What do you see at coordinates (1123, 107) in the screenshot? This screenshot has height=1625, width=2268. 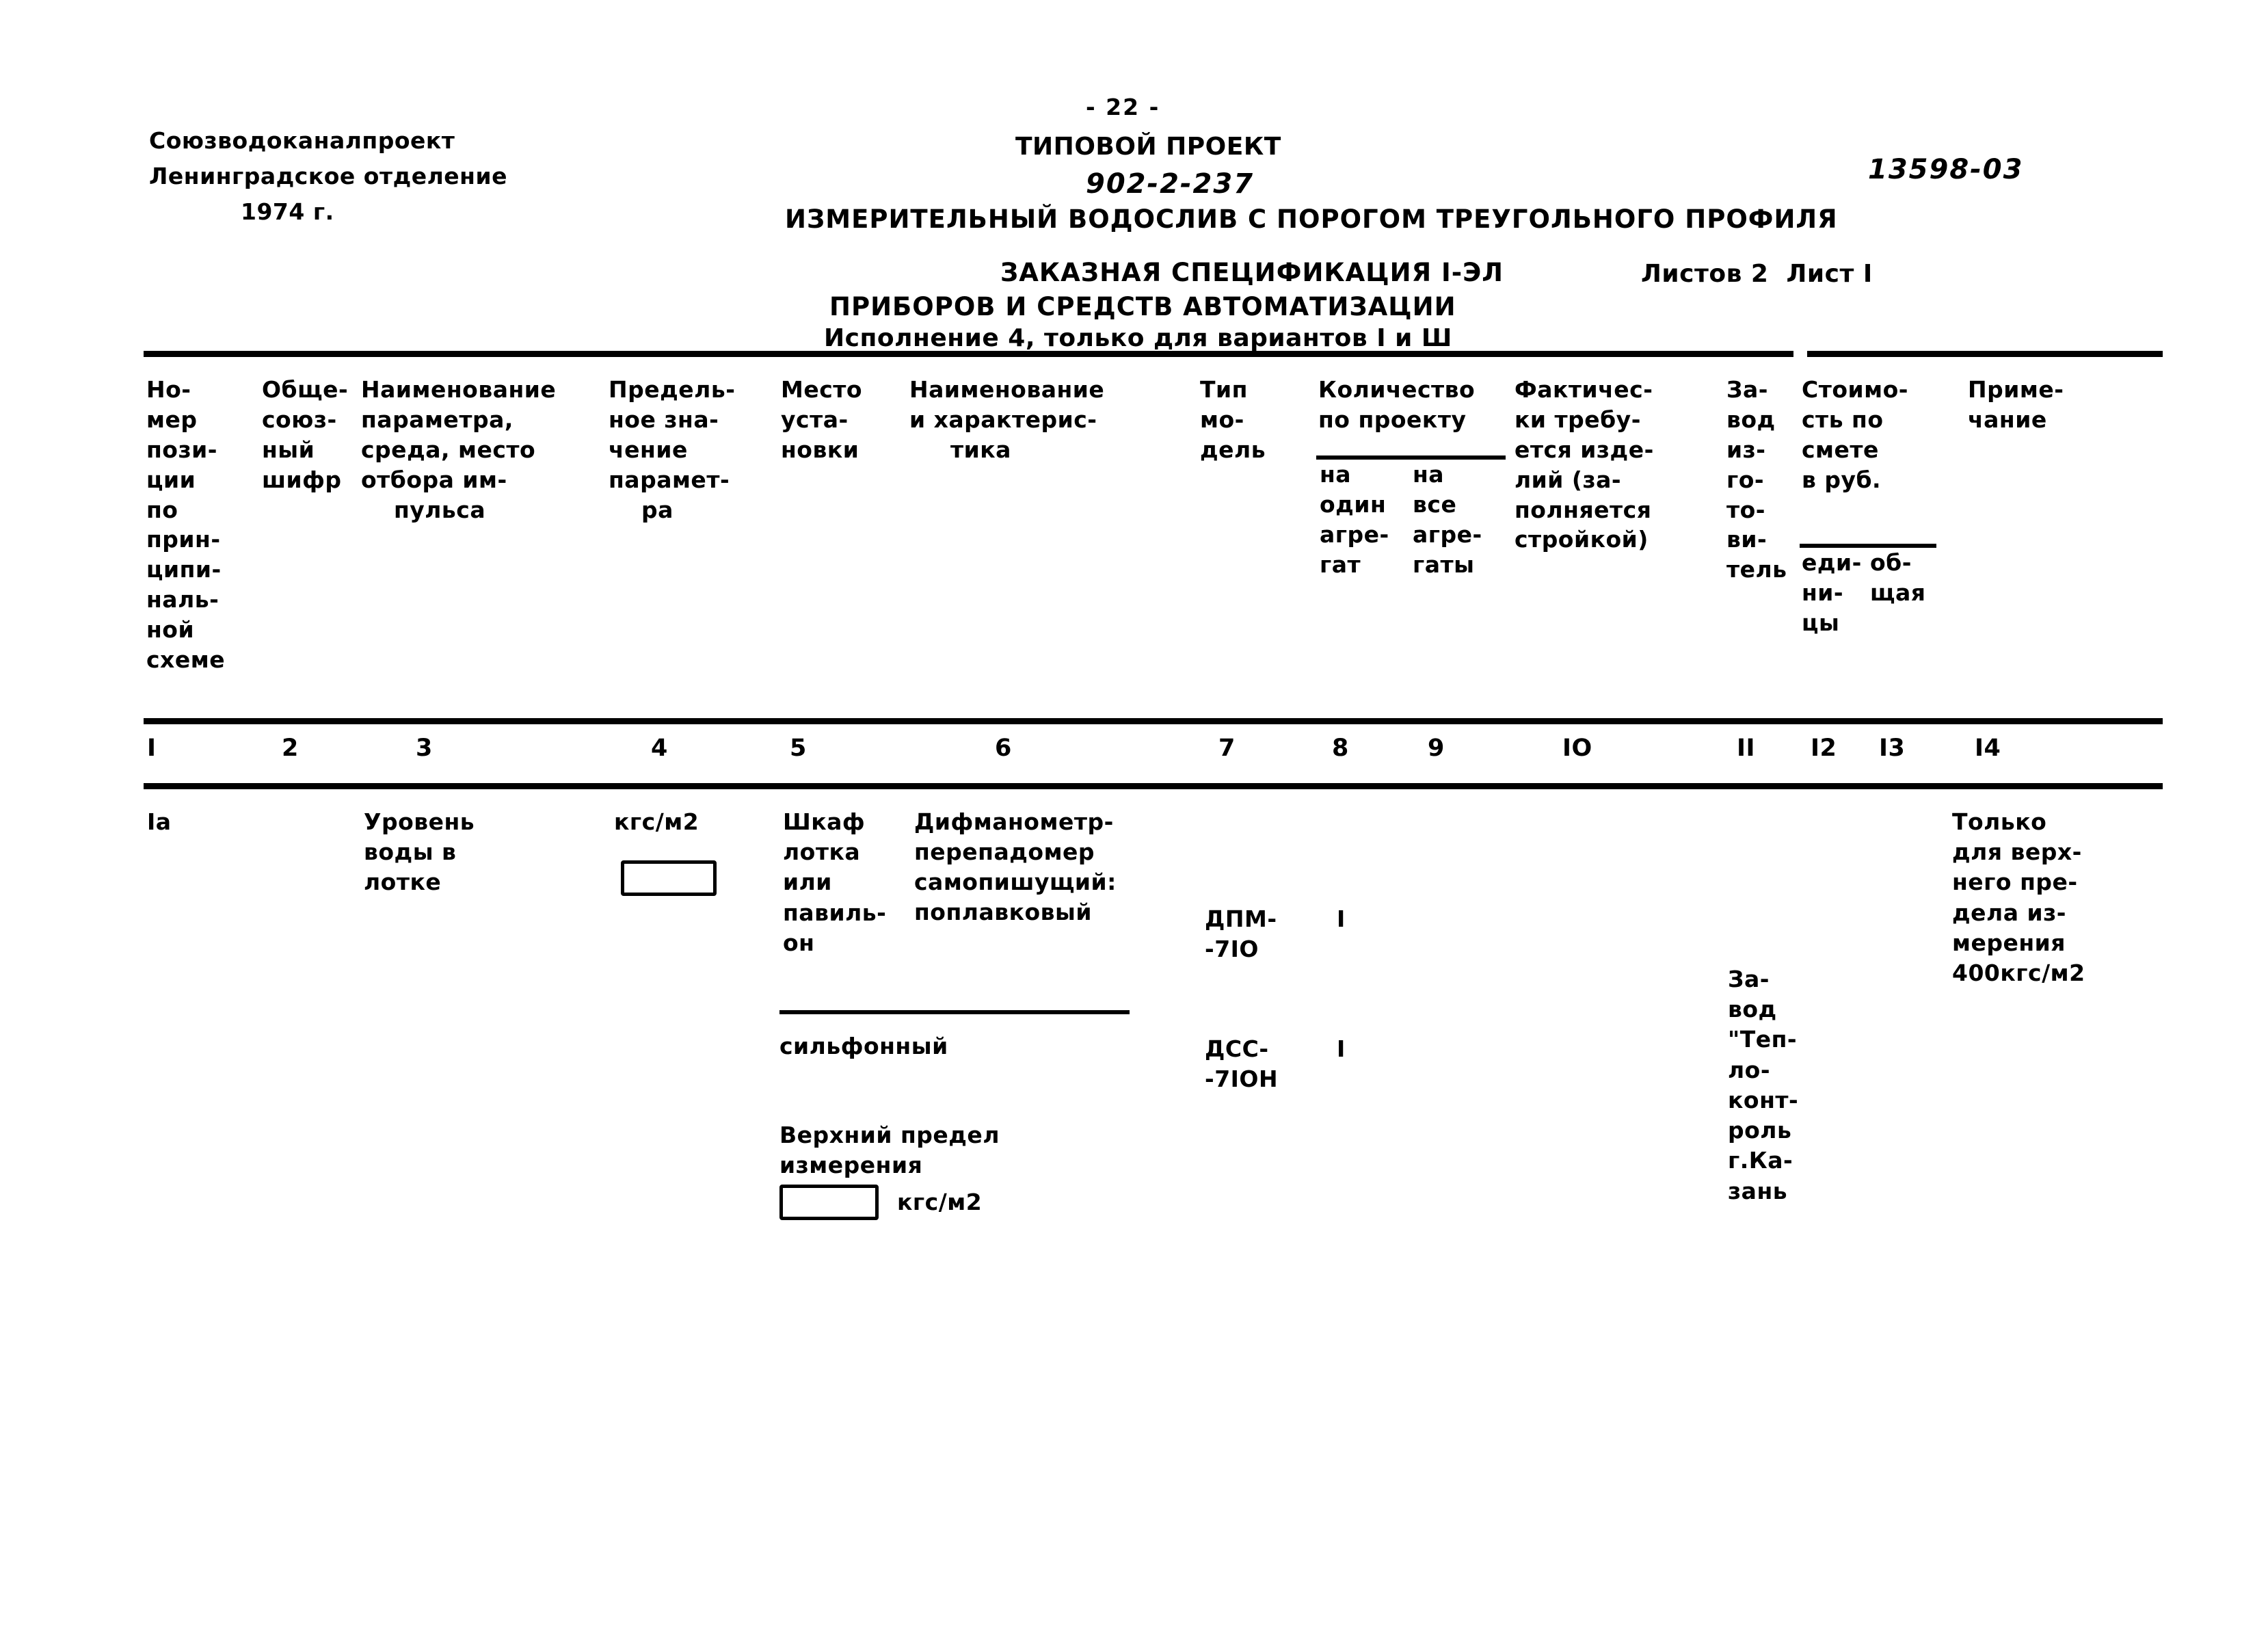 I see `page-number: - 22 -` at bounding box center [1123, 107].